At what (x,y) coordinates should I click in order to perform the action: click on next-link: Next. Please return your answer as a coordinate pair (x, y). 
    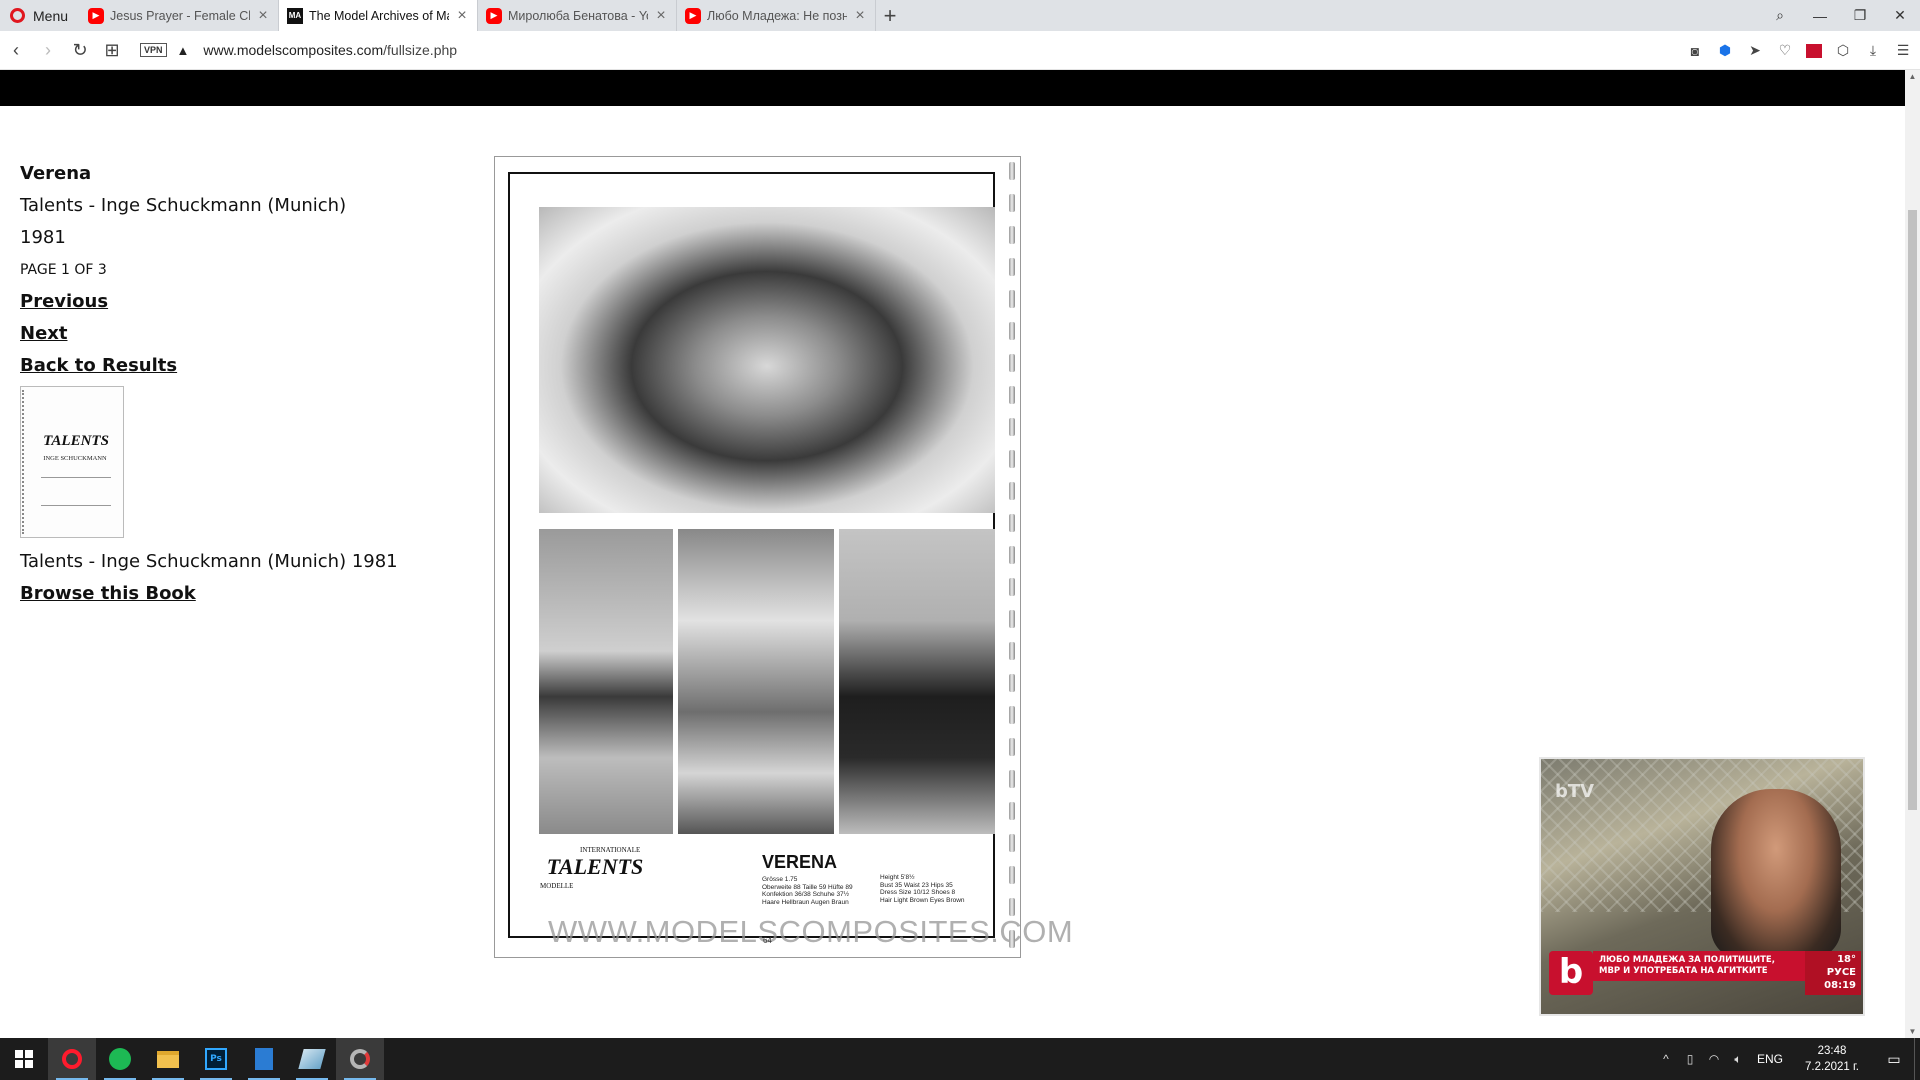
    Looking at the image, I should click on (44, 333).